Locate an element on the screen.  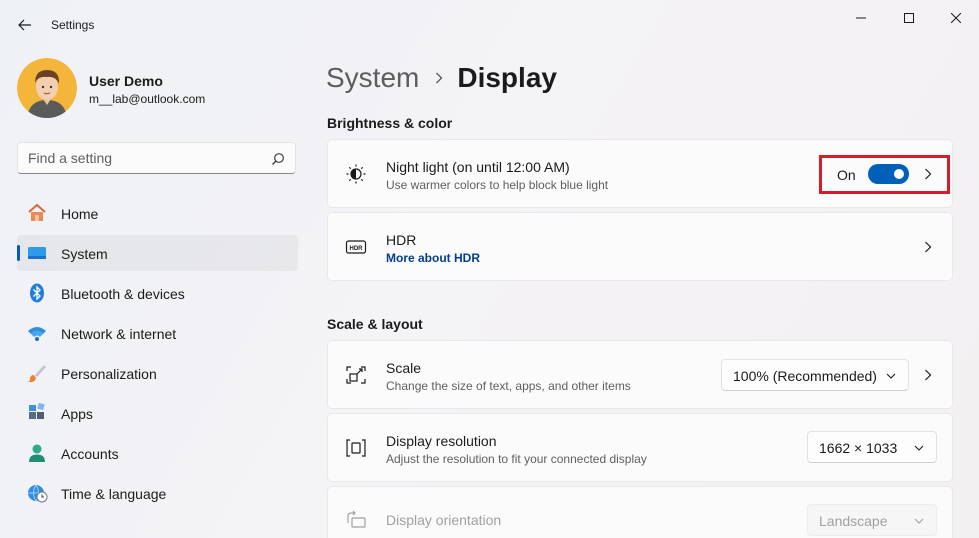
breadcrumb-chevron-icon is located at coordinates (439, 78).